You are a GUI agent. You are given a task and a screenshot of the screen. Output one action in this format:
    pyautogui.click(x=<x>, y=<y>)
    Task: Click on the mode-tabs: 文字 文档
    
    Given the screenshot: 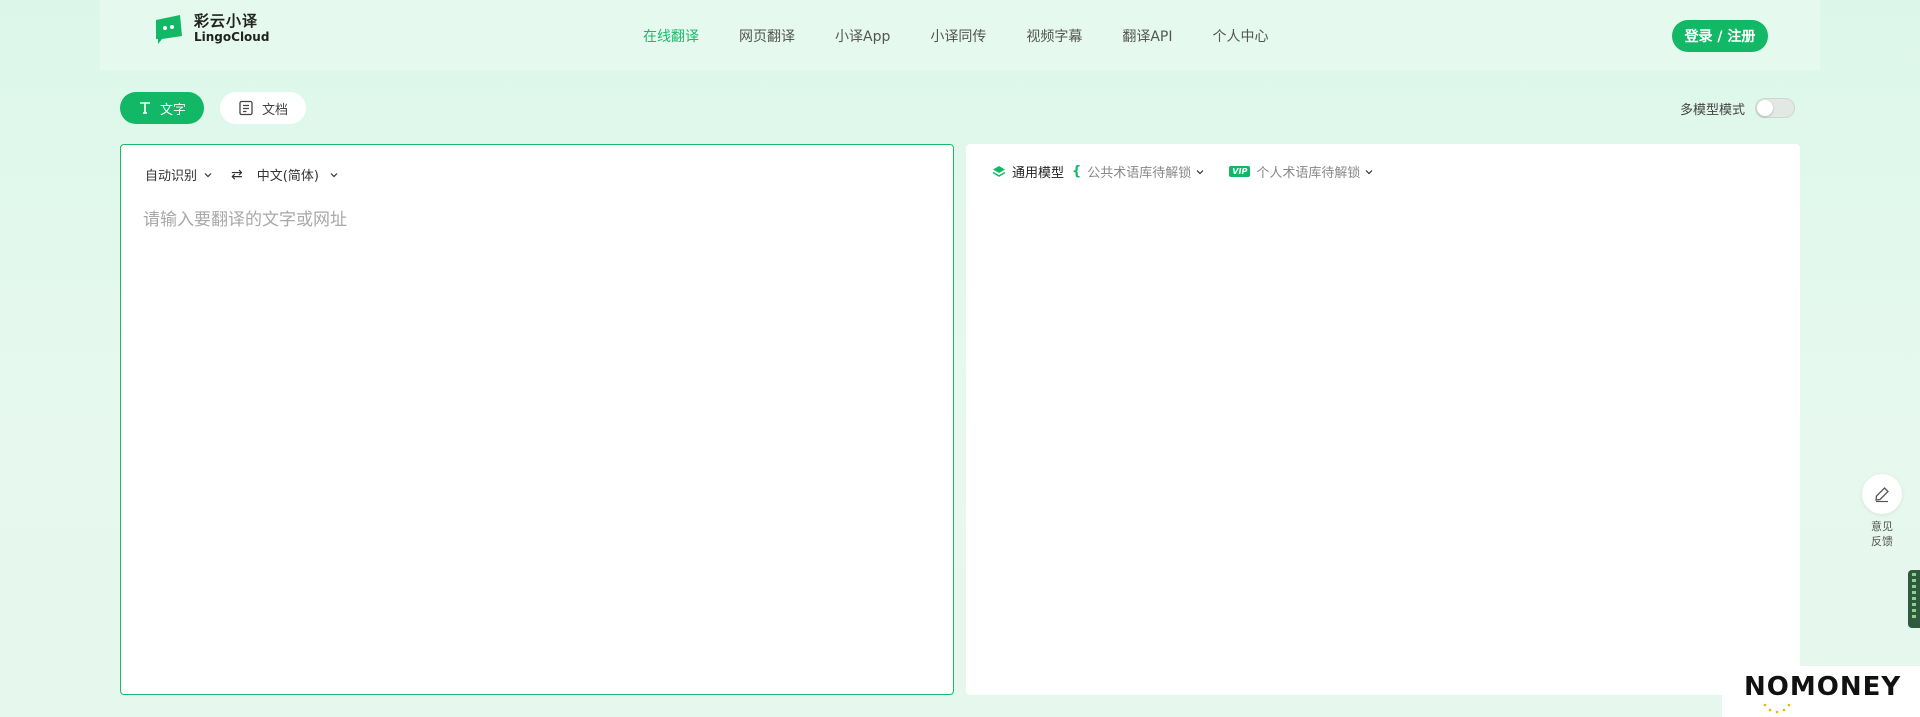 What is the action you would take?
    pyautogui.click(x=221, y=108)
    